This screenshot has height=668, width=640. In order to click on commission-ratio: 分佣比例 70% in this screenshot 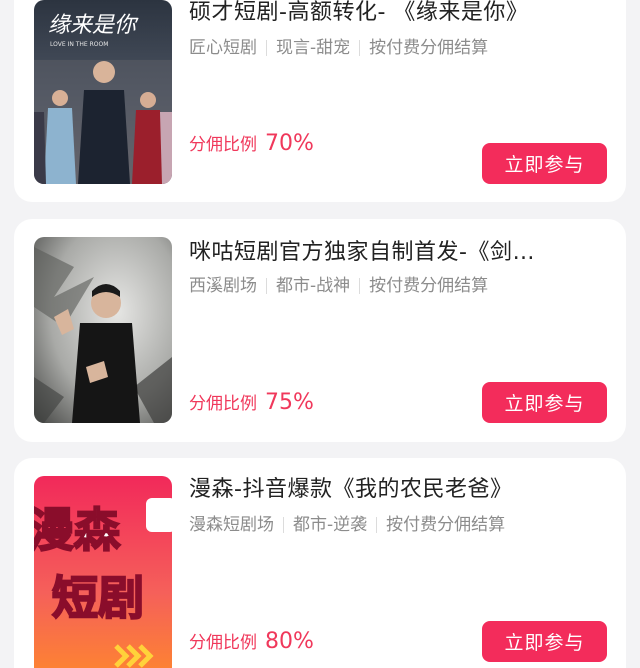, I will do `click(251, 144)`.